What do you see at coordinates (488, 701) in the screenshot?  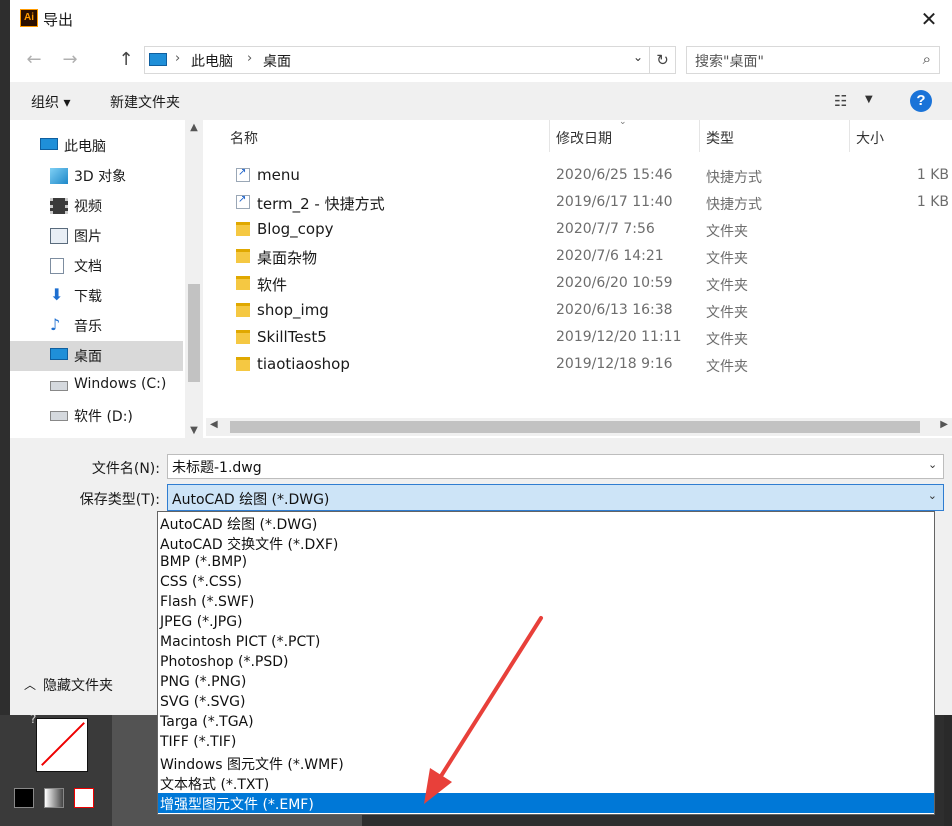 I see `arrow-shaft` at bounding box center [488, 701].